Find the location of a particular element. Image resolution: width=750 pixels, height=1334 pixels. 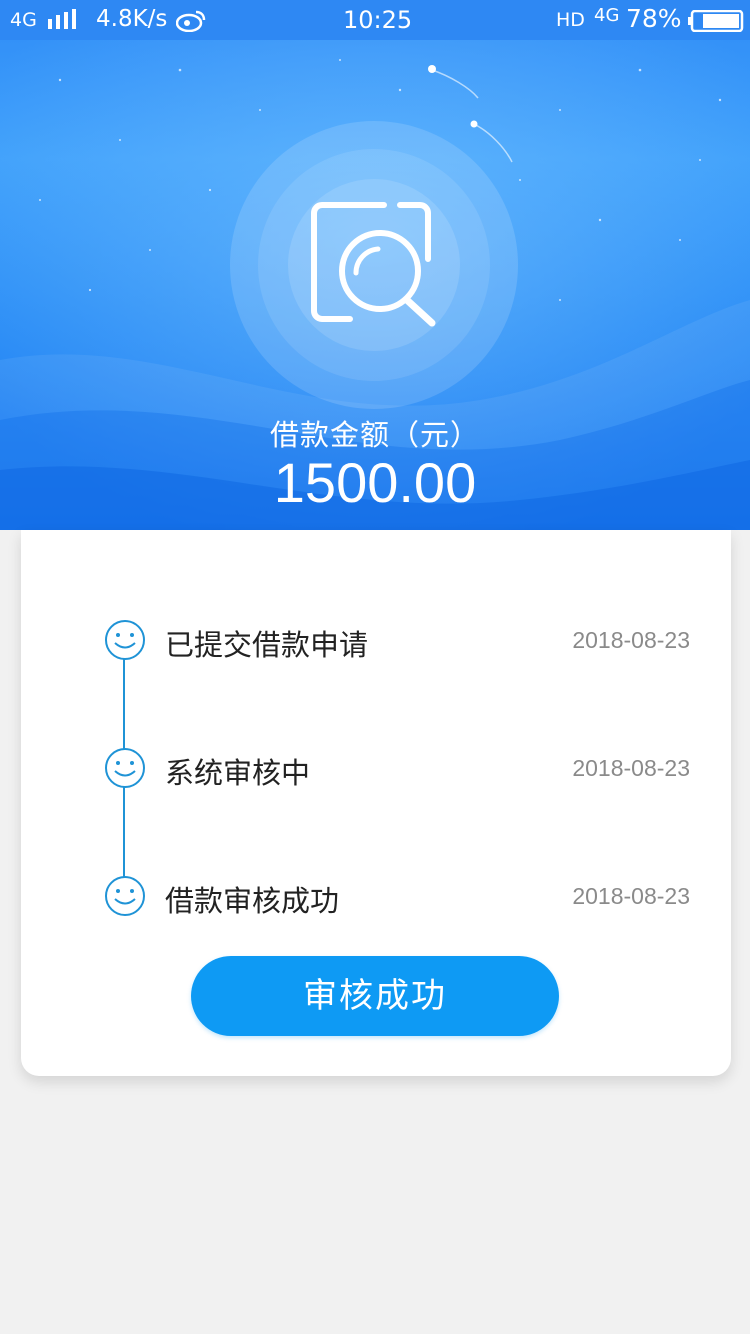

network-type-secondary: 4G is located at coordinates (607, 15).